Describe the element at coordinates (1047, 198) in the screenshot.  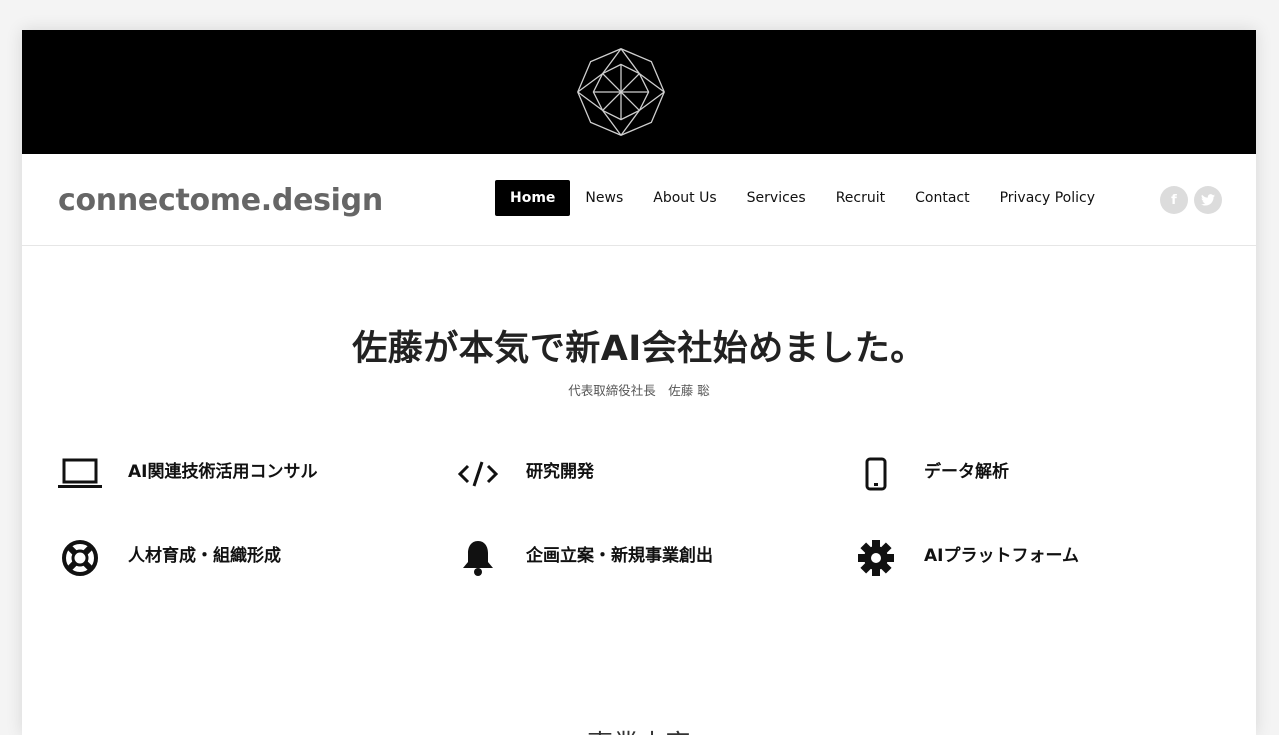
I see `nav-item-privacy-policy: Privacy Policy` at that location.